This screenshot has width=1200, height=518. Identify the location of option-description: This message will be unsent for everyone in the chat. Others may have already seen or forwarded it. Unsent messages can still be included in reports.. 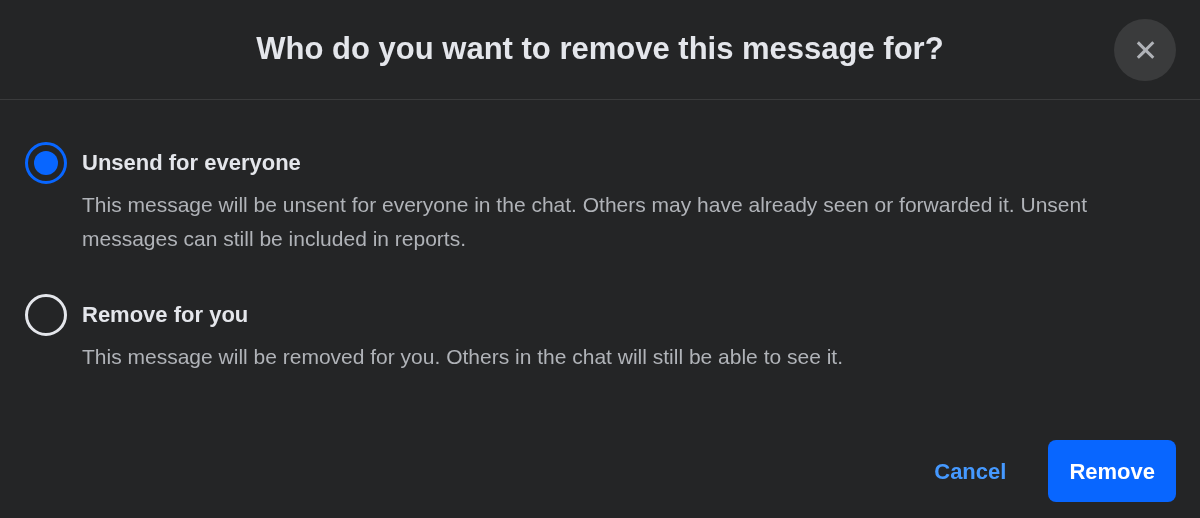
(585, 222).